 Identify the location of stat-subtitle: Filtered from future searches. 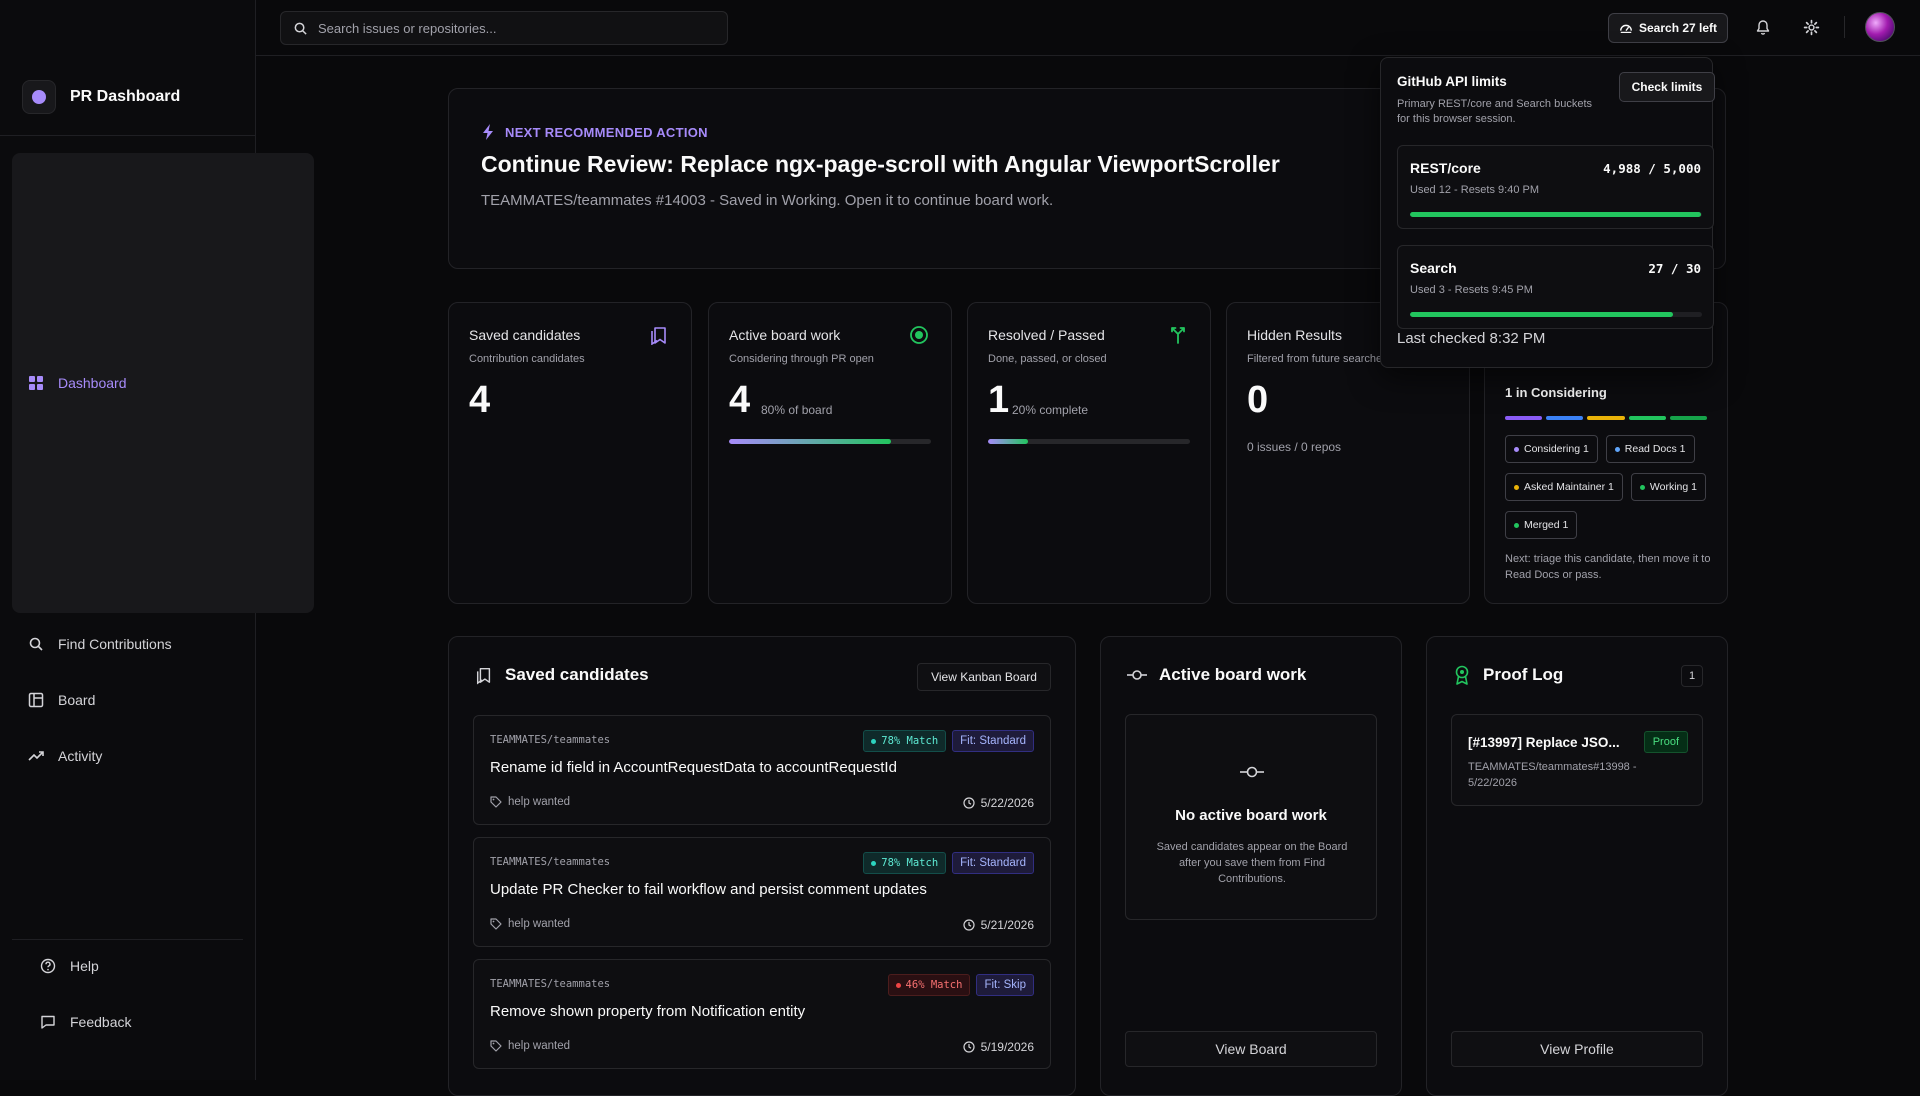
(1317, 359).